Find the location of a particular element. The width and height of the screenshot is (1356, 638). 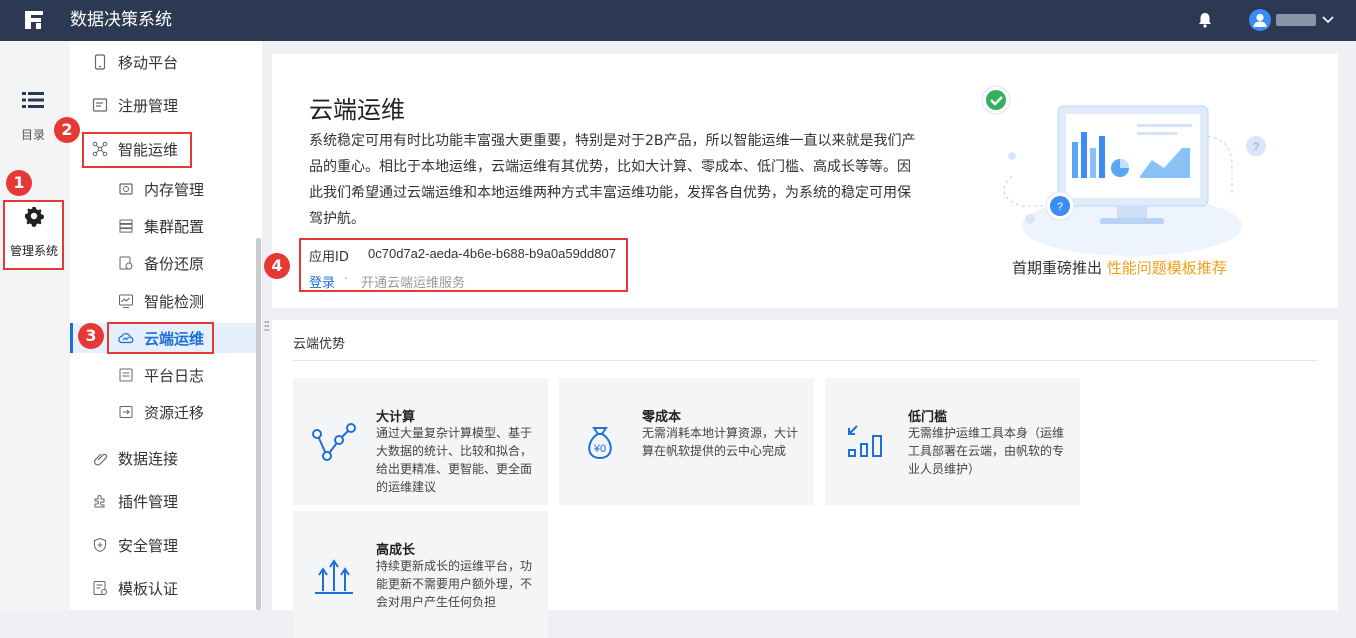

graph-nodes-icon is located at coordinates (334, 442).